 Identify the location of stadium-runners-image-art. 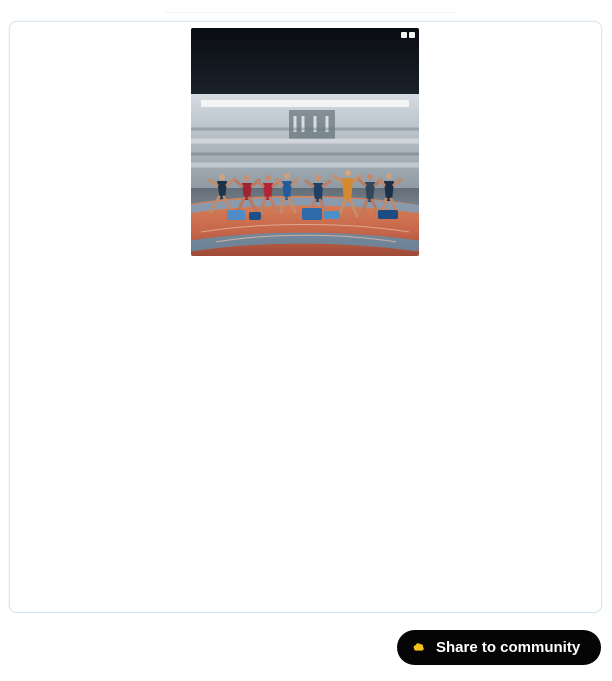
(305, 142).